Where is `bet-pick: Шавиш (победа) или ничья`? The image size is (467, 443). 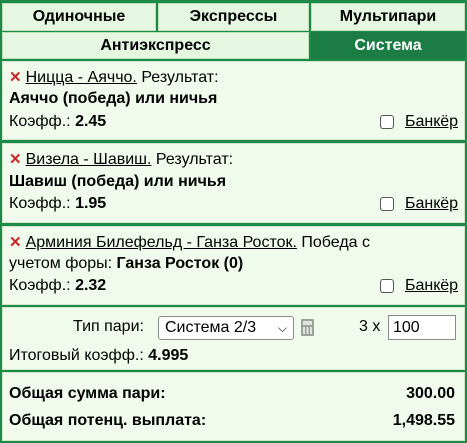 bet-pick: Шавиш (победа) или ничья is located at coordinates (118, 181).